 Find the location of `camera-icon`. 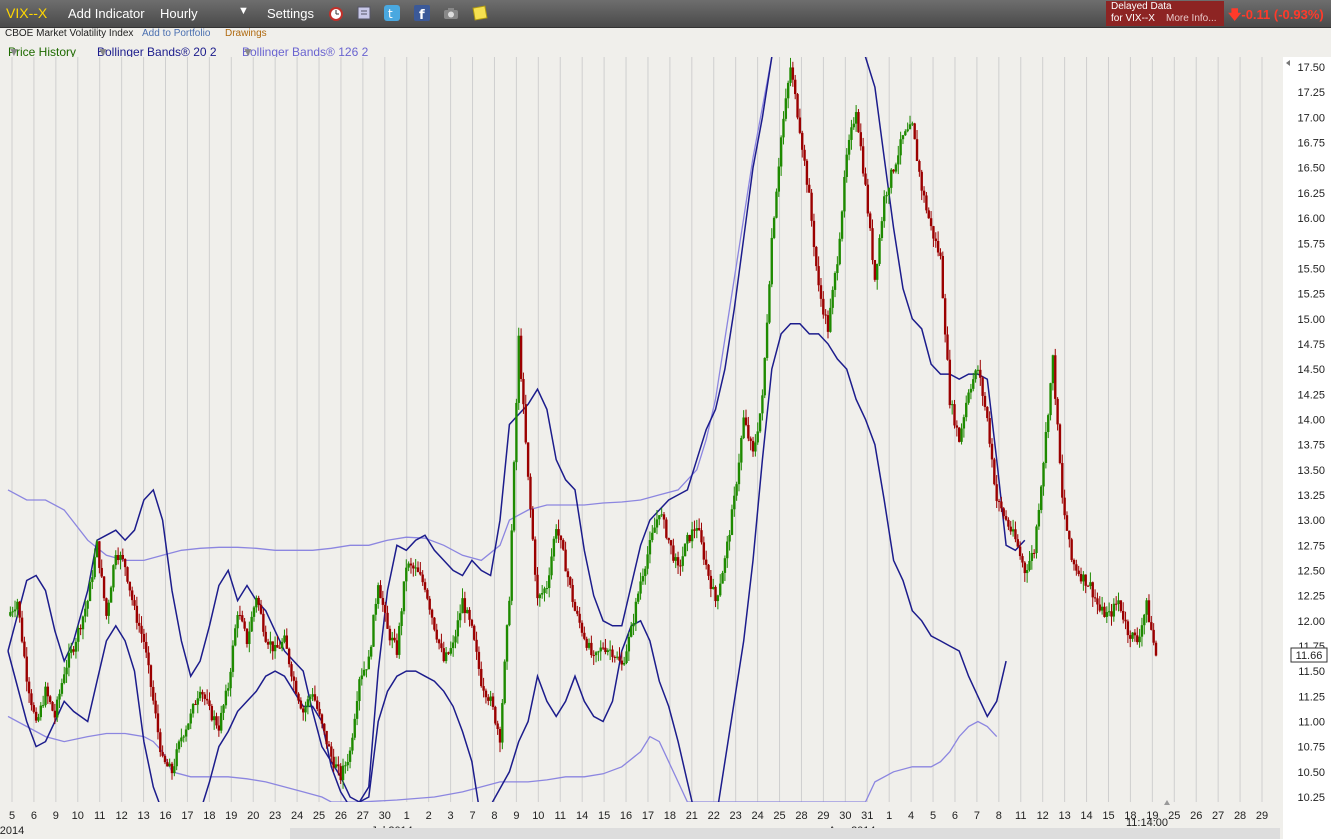

camera-icon is located at coordinates (451, 13).